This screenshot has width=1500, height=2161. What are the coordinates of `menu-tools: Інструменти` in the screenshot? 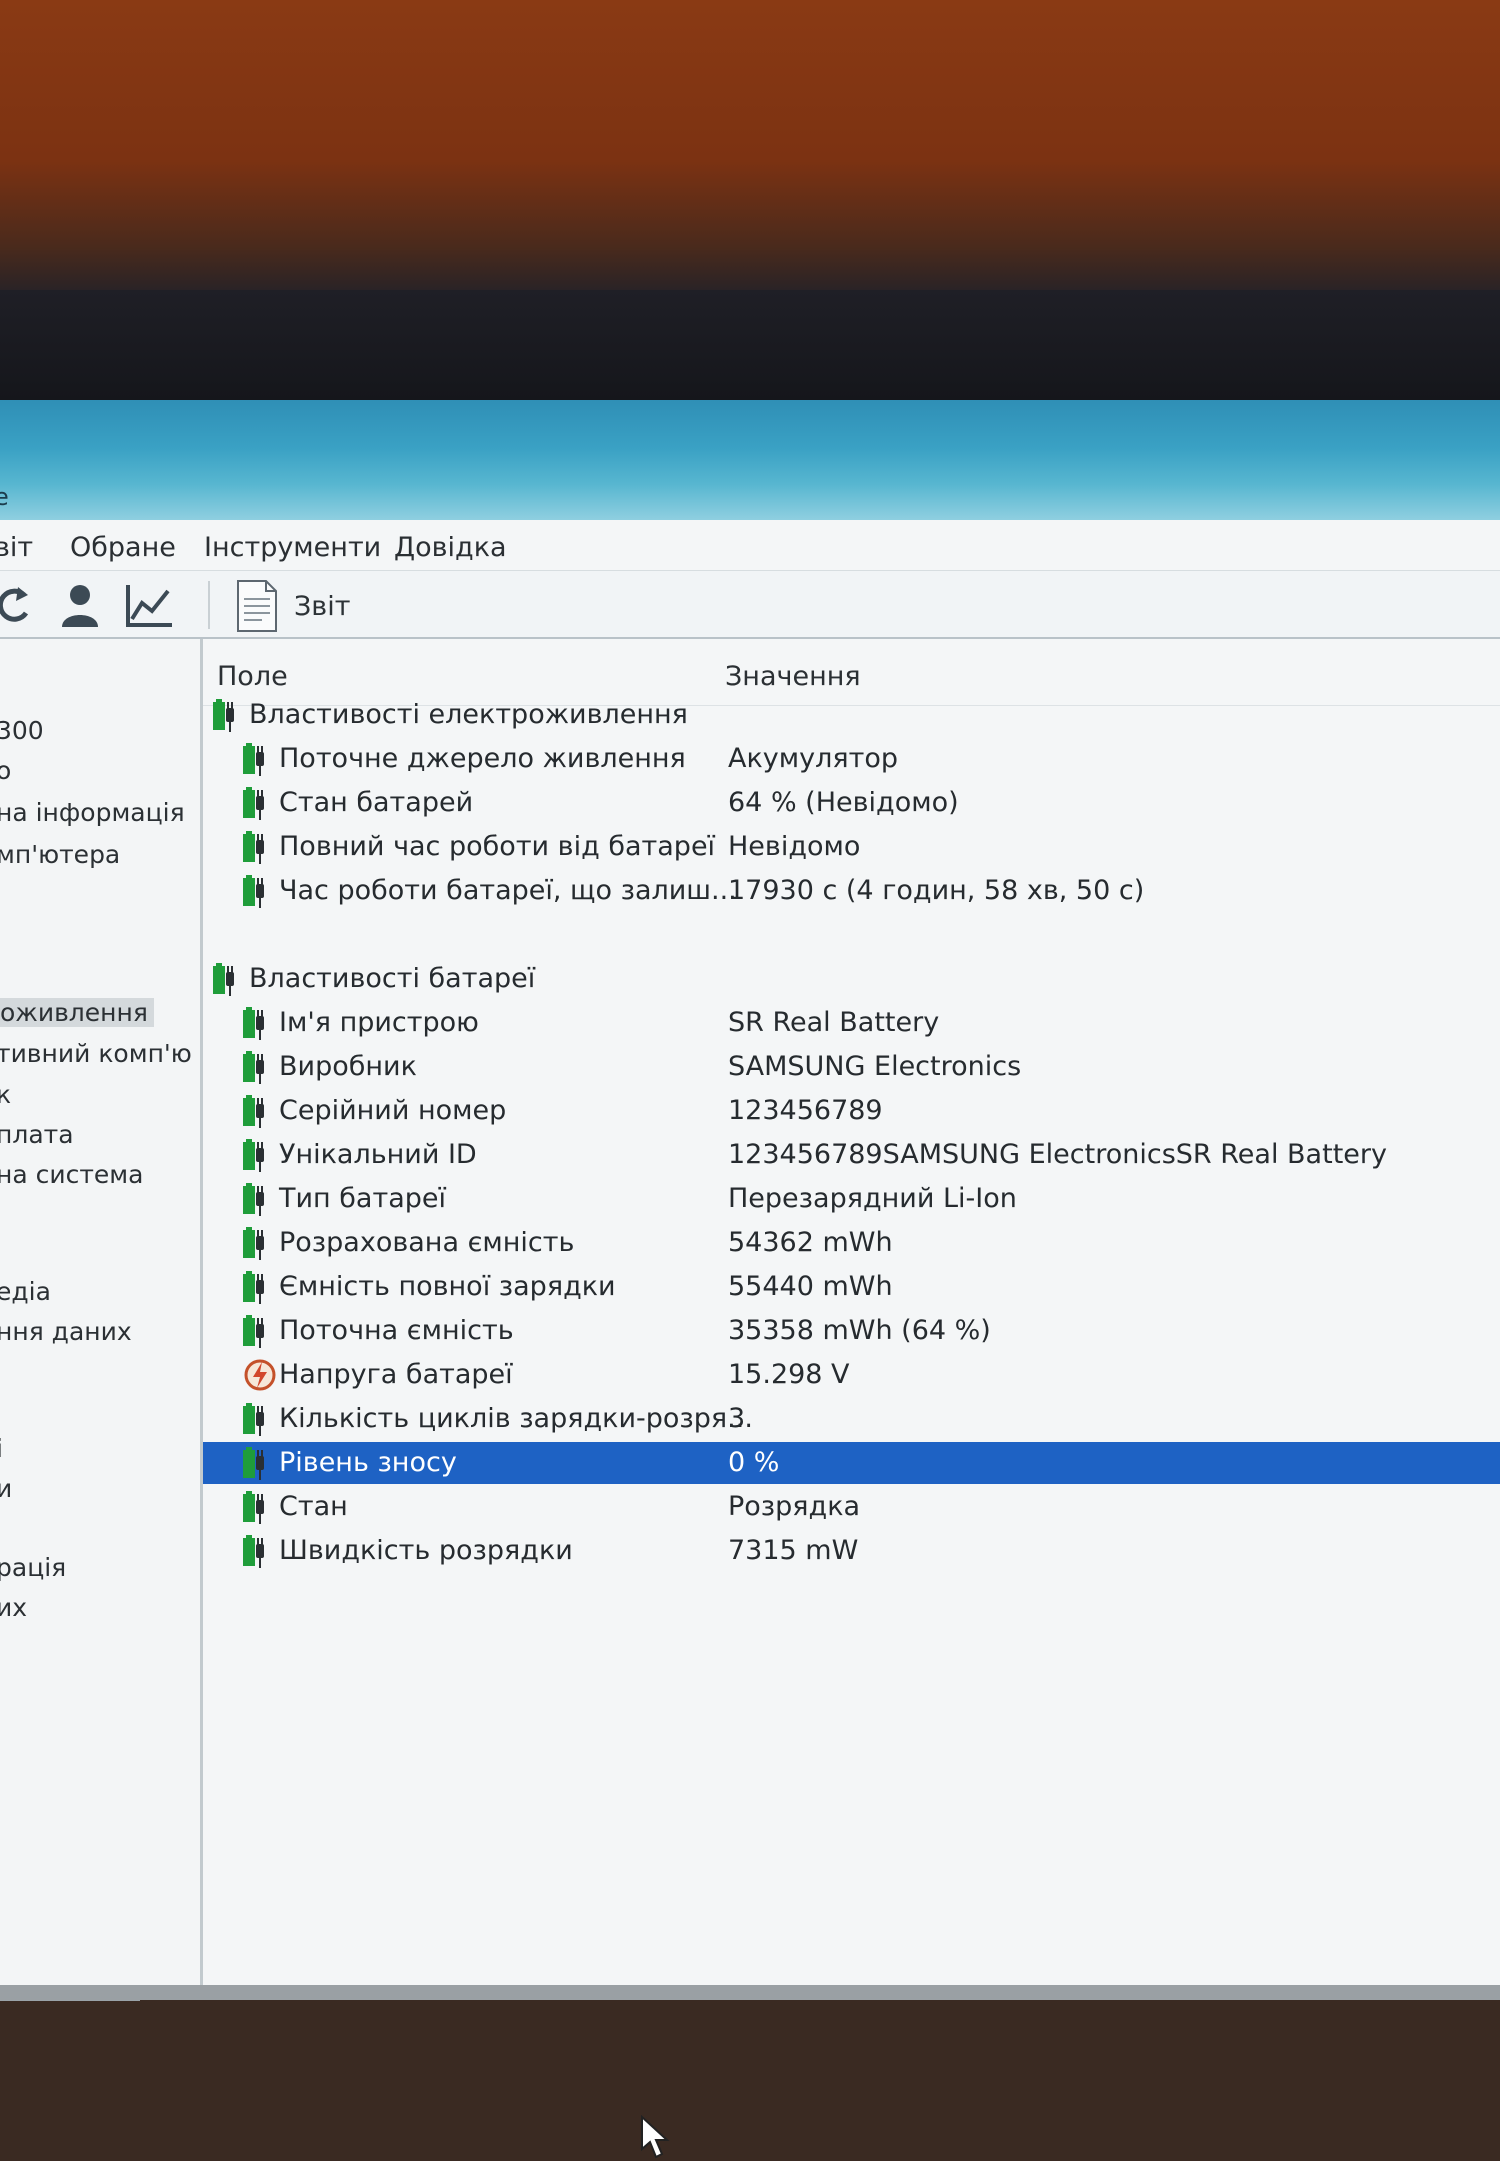 It's located at (292, 547).